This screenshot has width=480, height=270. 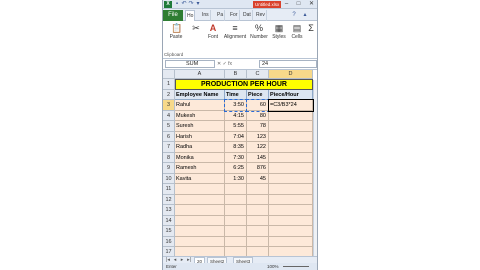 I want to click on row-header-14: 14, so click(x=169, y=220).